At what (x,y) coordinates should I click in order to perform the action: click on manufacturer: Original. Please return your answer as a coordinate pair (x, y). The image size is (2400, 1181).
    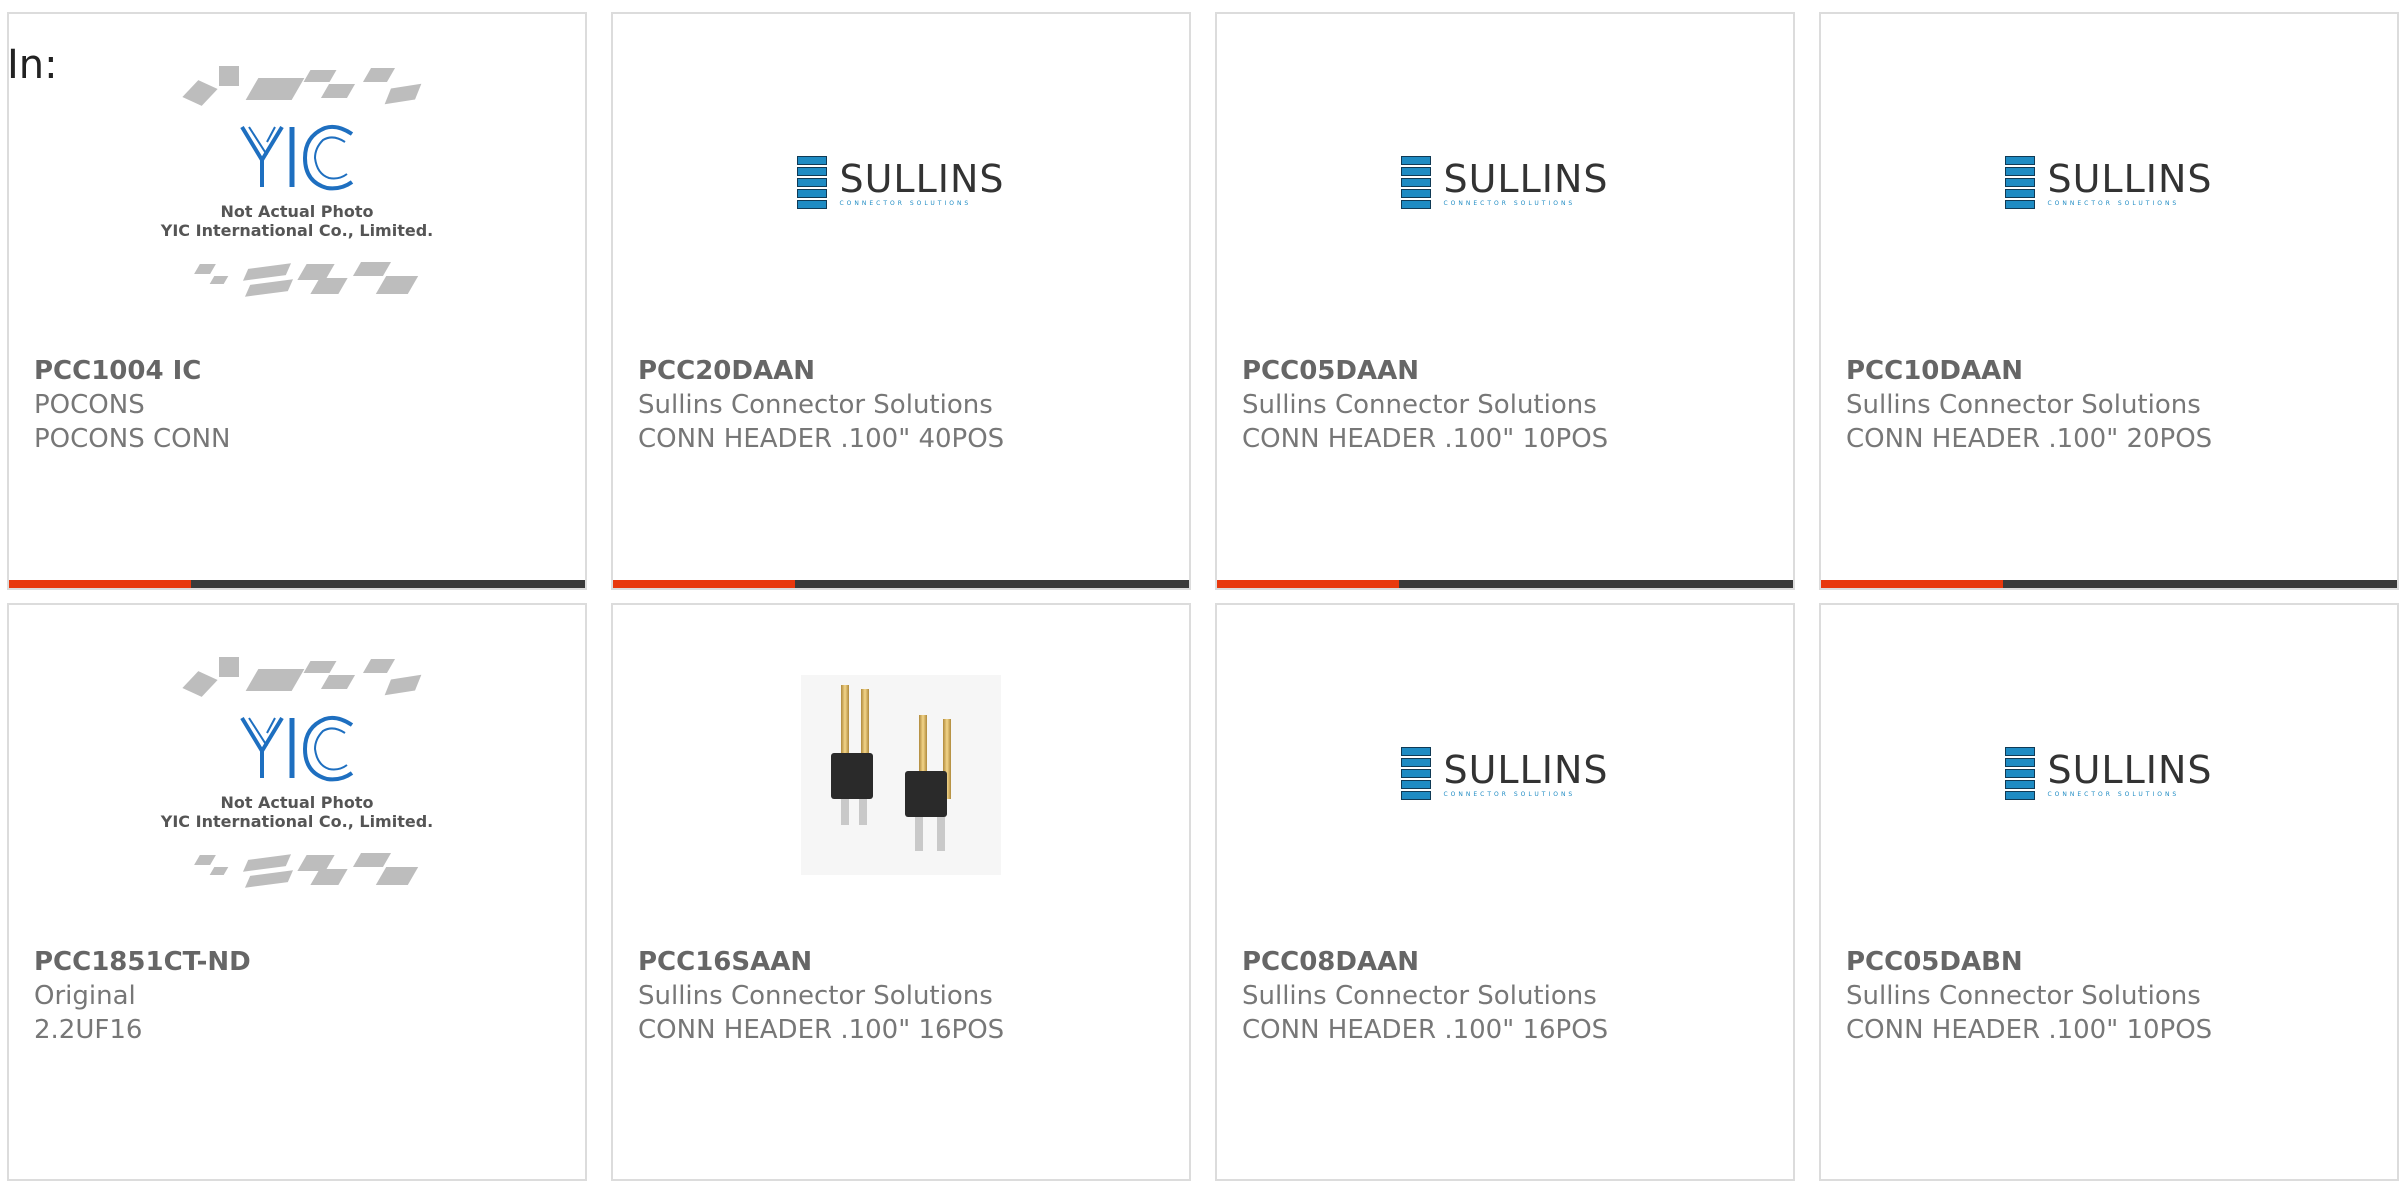
    Looking at the image, I should click on (85, 996).